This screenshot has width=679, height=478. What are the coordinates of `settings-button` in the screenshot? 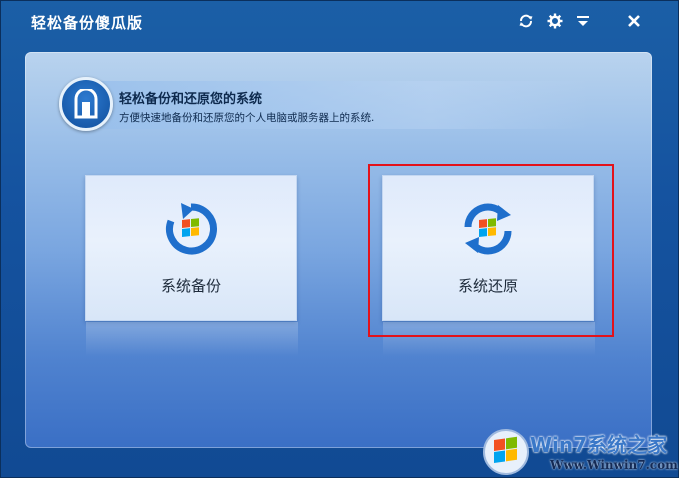 It's located at (555, 21).